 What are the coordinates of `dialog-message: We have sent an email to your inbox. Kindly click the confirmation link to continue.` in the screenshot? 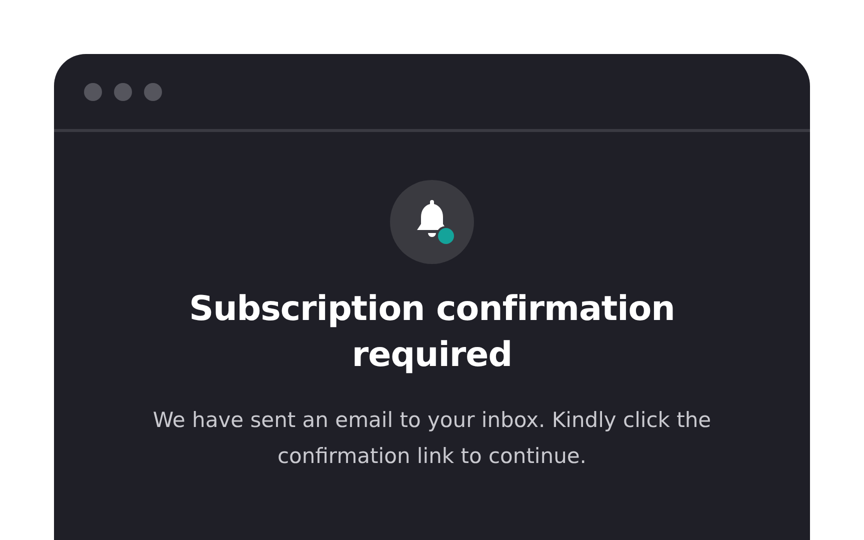 It's located at (432, 438).